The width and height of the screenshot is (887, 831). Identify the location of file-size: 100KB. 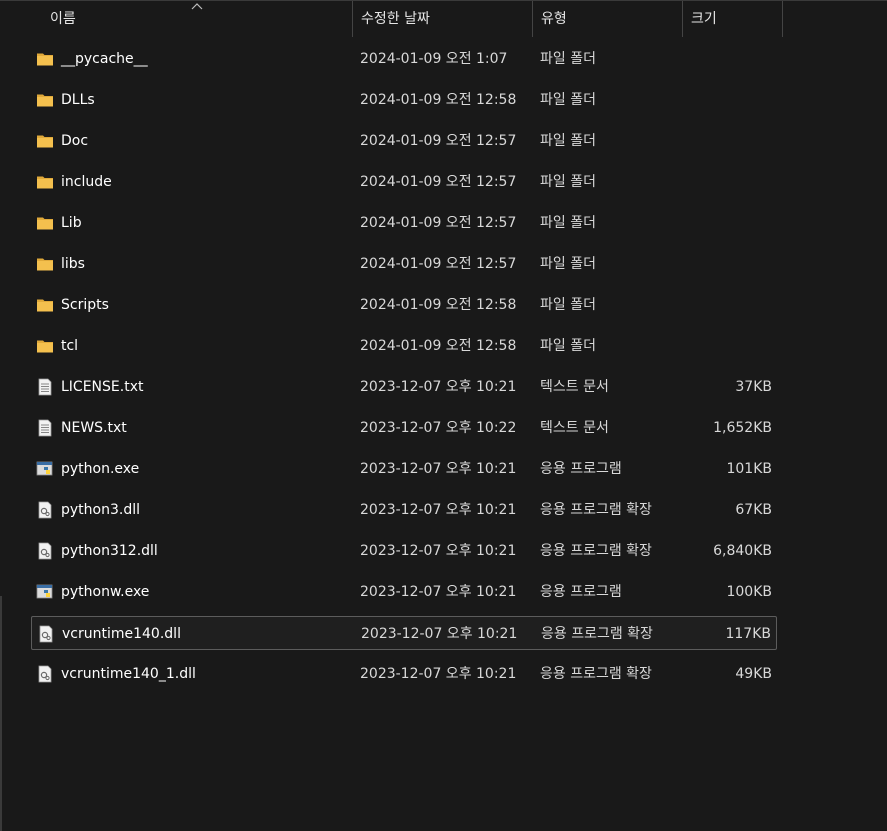
(749, 592).